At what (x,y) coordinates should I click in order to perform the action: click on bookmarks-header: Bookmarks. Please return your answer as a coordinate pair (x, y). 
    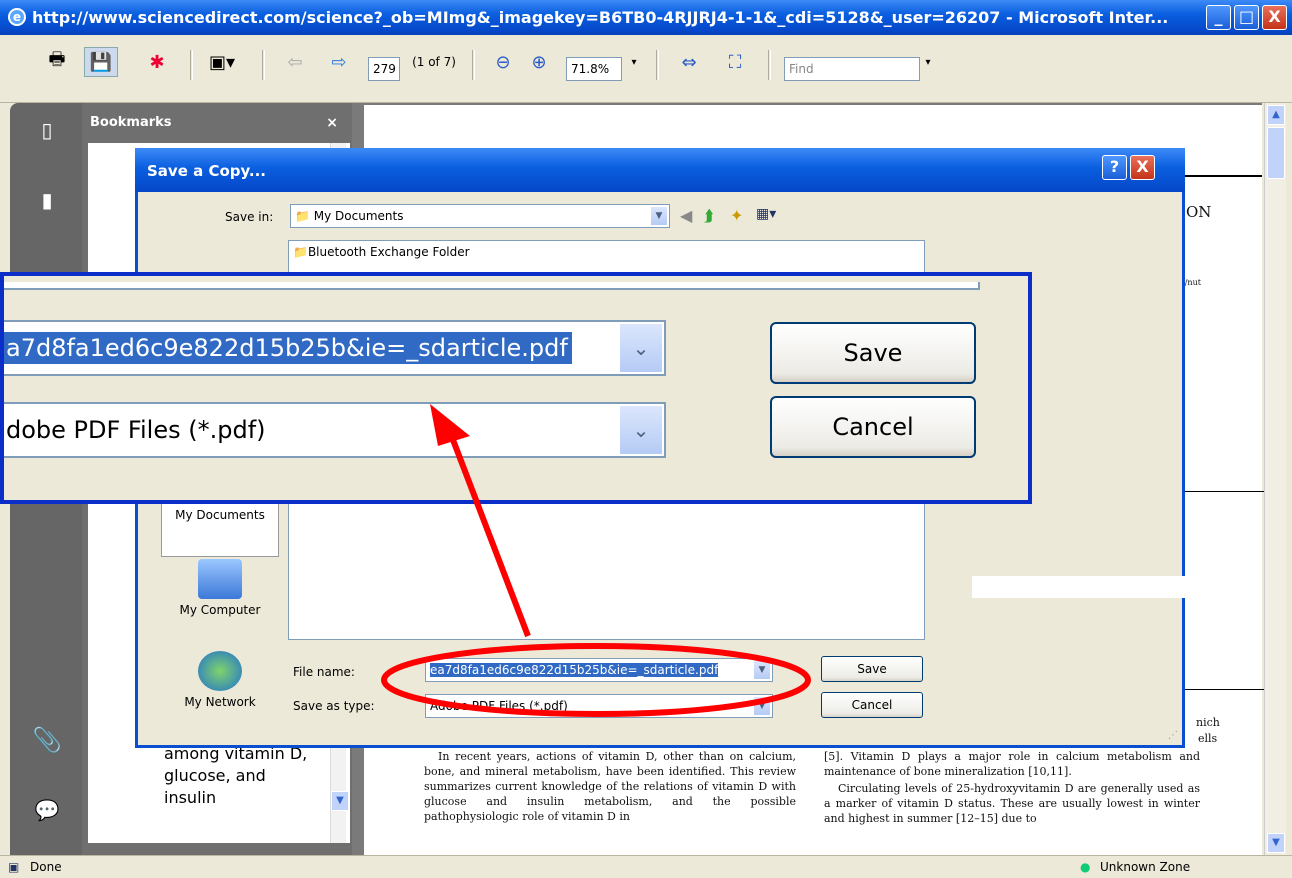
    Looking at the image, I should click on (131, 122).